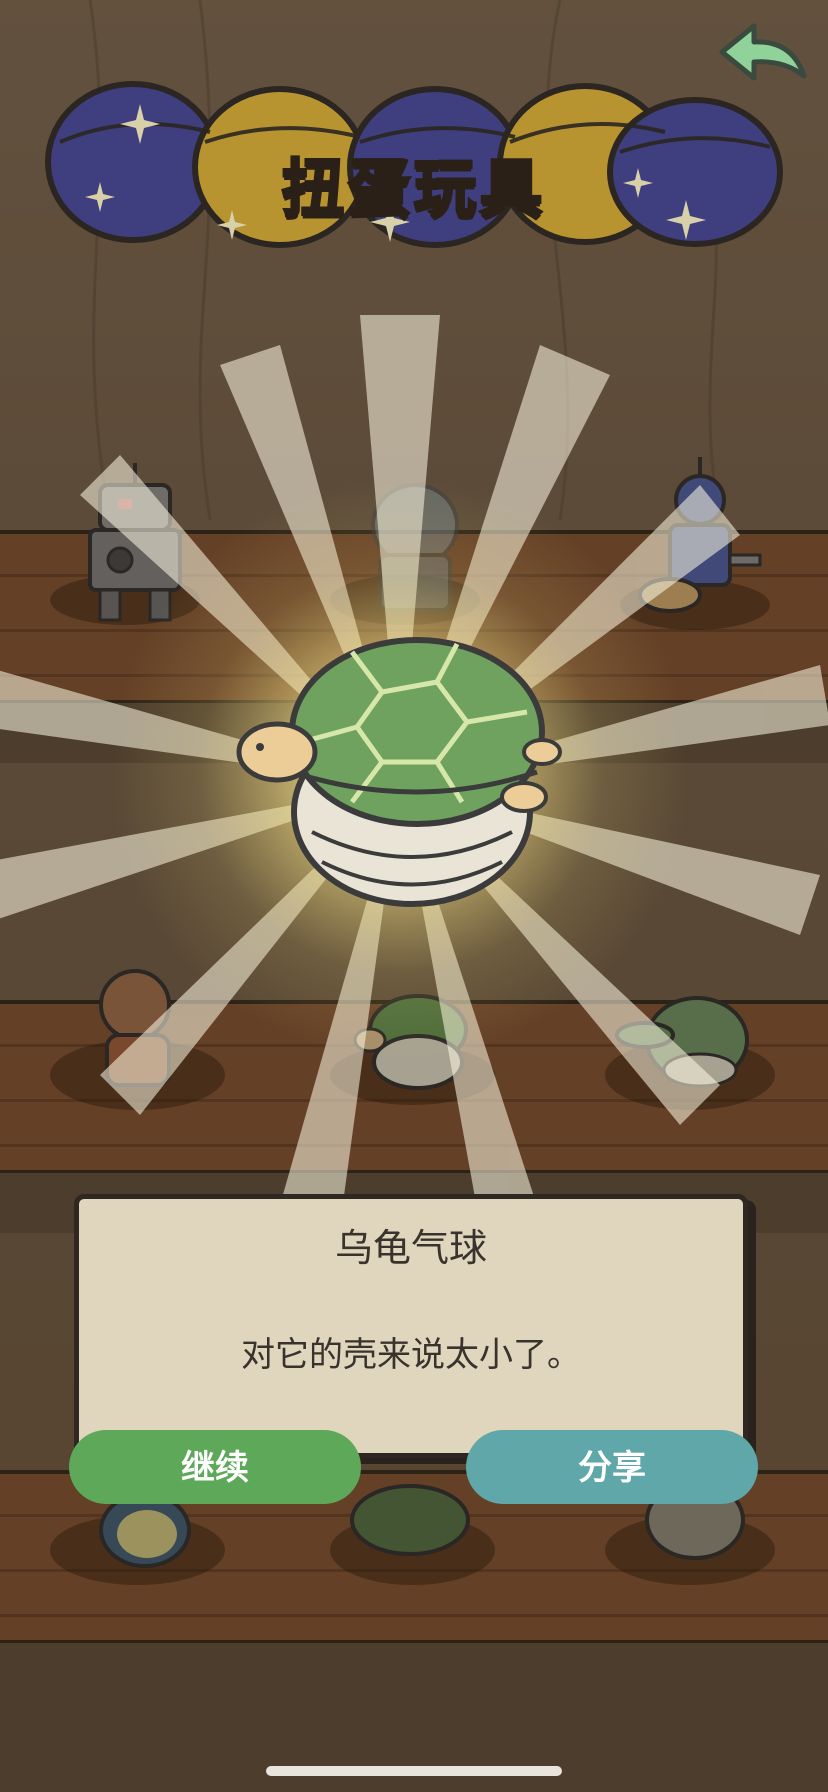  I want to click on title-banner: 扭蛋玩具, so click(414, 172).